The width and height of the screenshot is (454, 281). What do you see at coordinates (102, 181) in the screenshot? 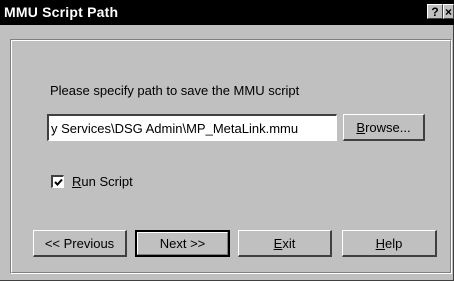
I see `run-script-label: Run Script` at bounding box center [102, 181].